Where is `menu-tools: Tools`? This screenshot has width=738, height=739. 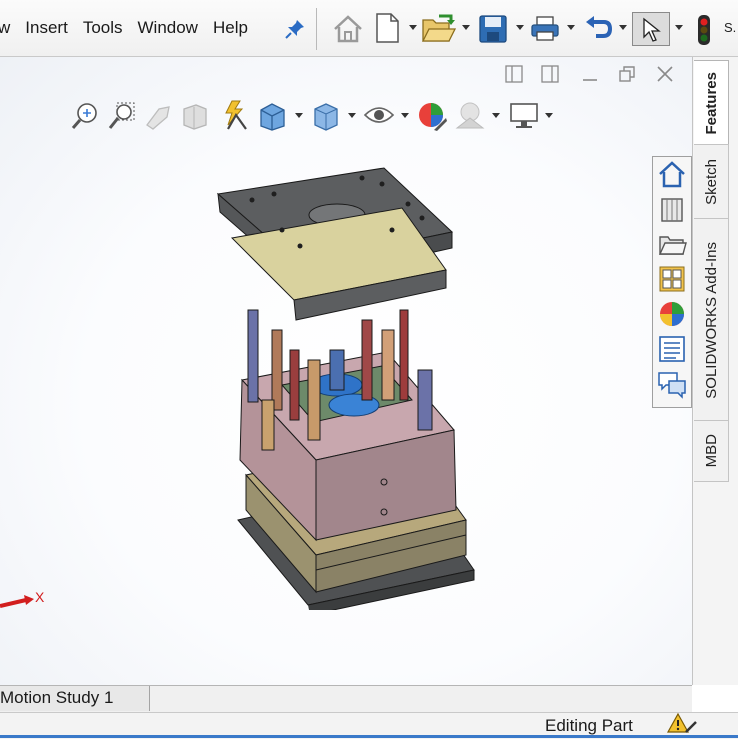 menu-tools: Tools is located at coordinates (103, 28).